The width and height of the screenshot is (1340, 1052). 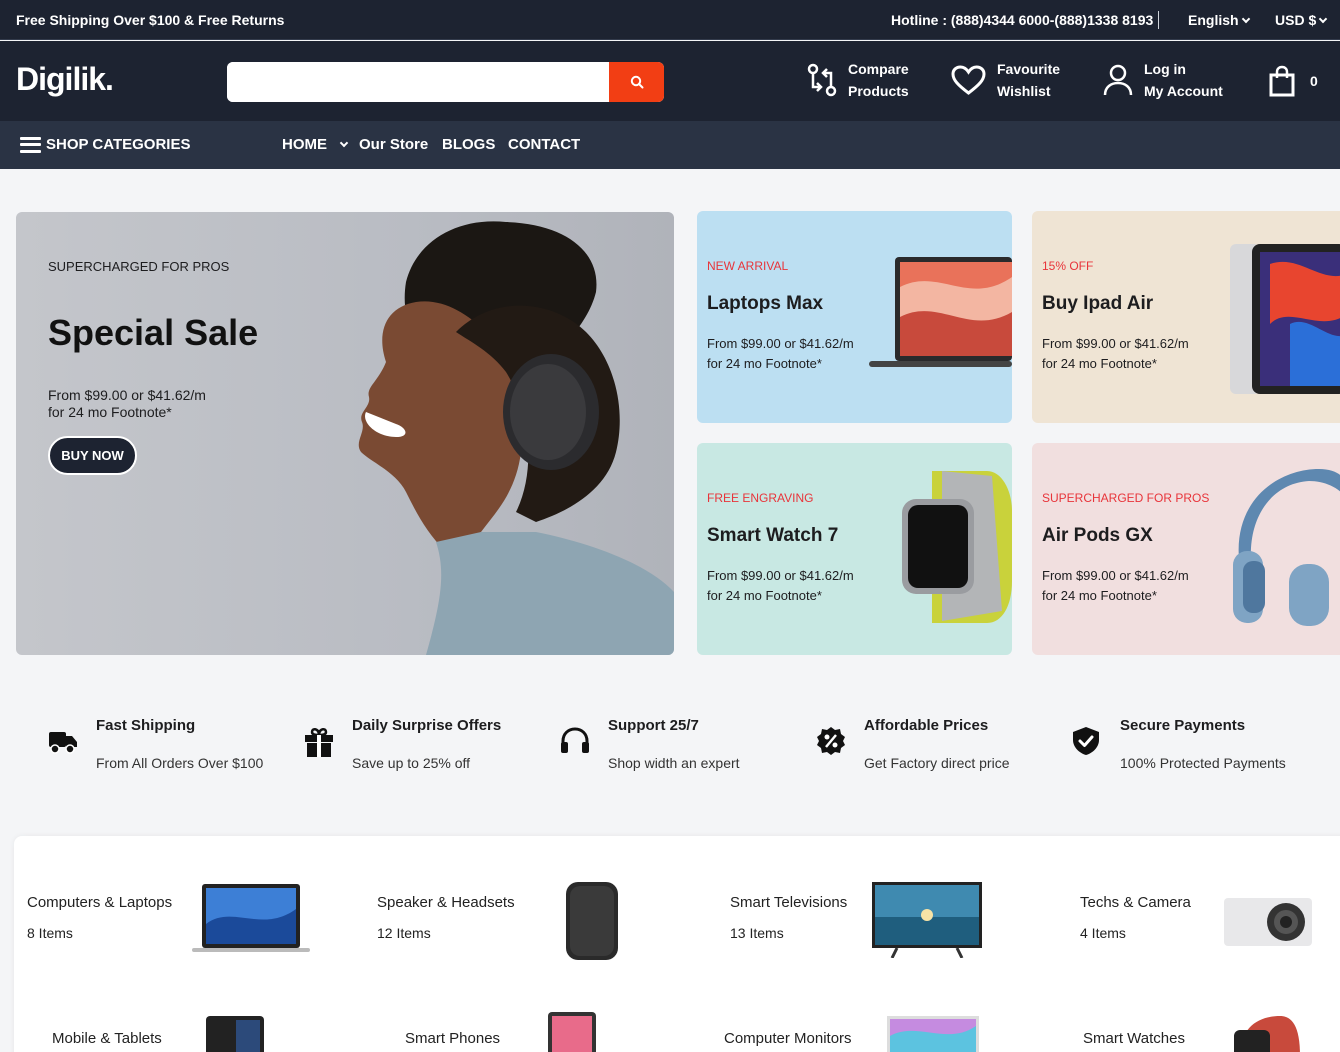 I want to click on wishlist-link: Favourite Wishlist, so click(x=1005, y=80).